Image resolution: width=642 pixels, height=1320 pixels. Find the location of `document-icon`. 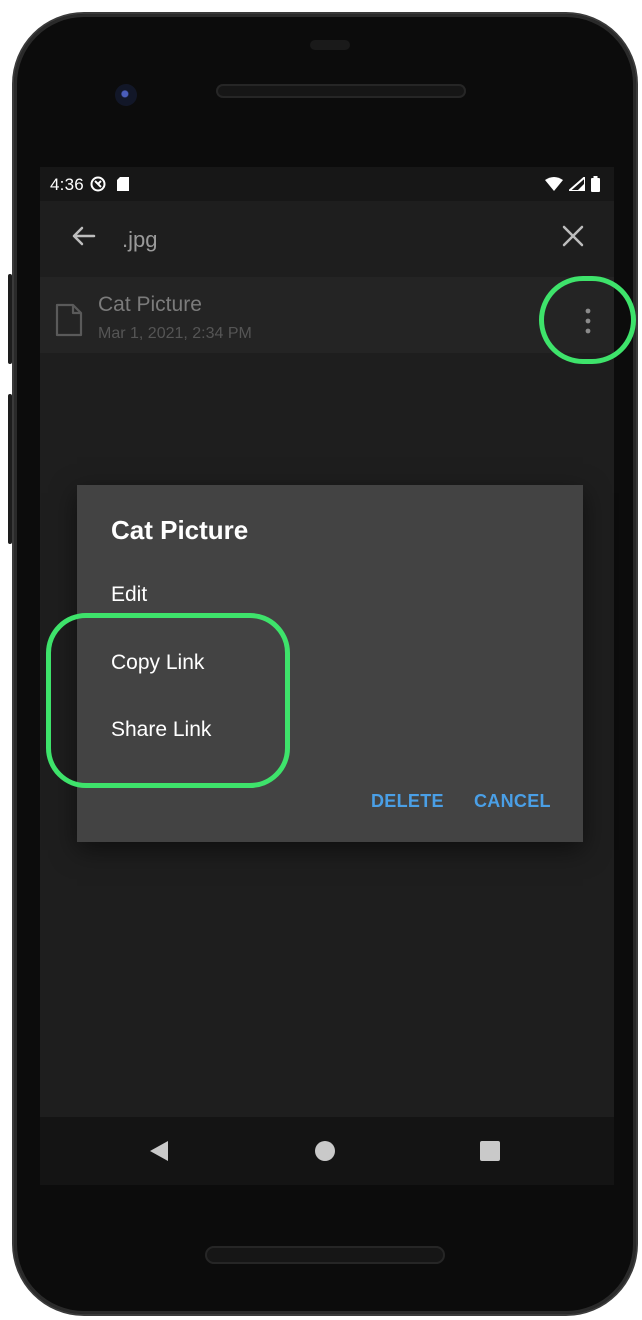

document-icon is located at coordinates (69, 320).